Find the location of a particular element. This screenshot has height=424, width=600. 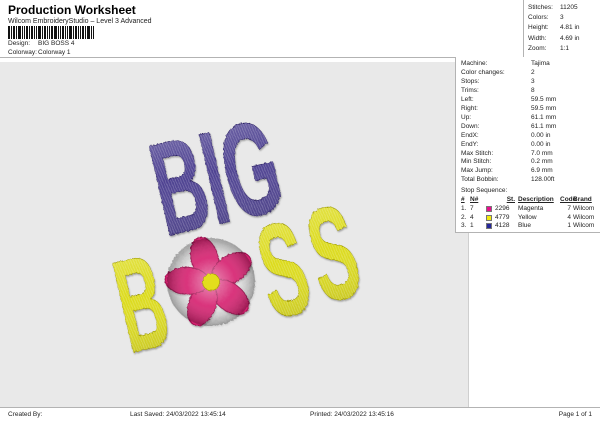

machine-row: Down: 61.1 mm is located at coordinates (530, 127).